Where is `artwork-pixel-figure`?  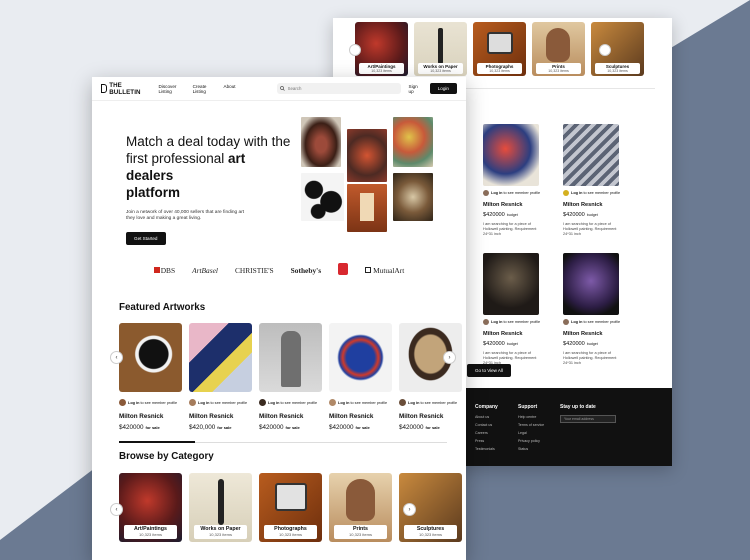
artwork-pixel-figure is located at coordinates (367, 208).